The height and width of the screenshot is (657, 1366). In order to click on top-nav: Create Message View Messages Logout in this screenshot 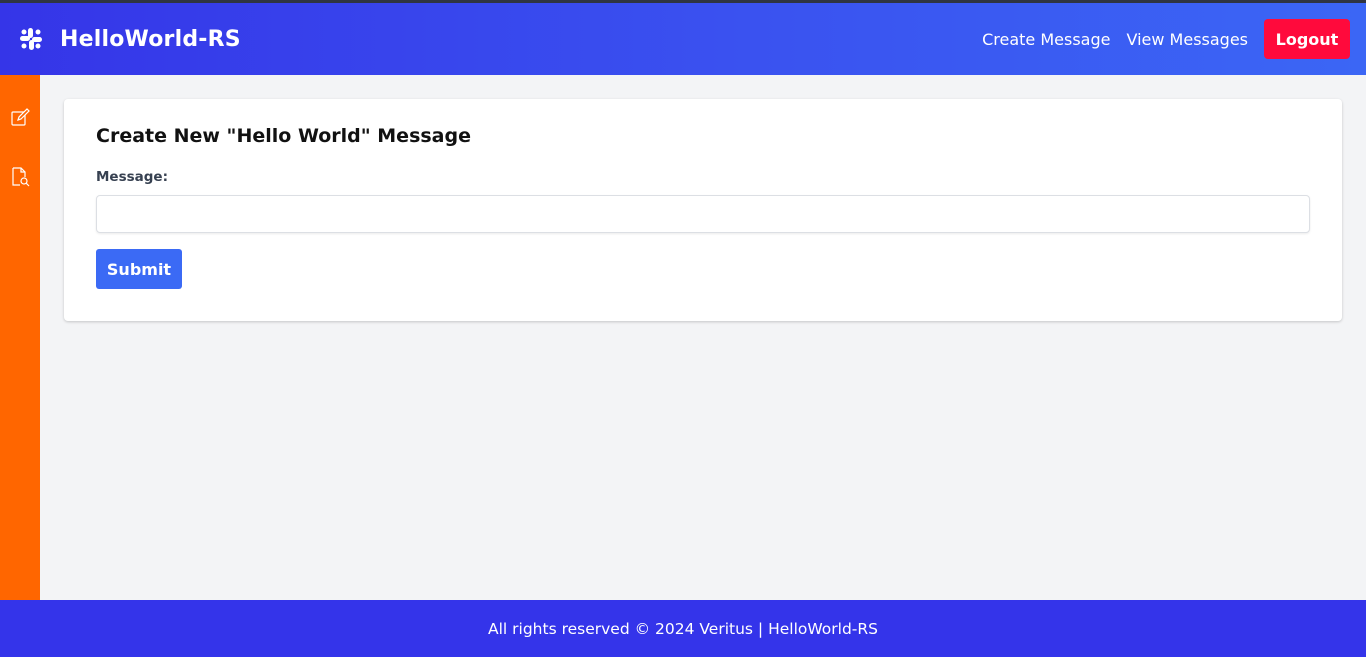, I will do `click(1166, 39)`.